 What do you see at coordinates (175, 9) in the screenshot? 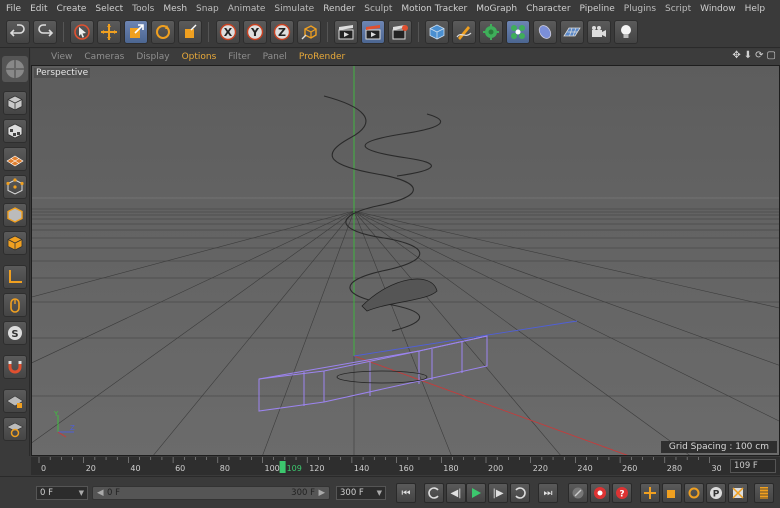
I see `menu-mesh: Mesh` at bounding box center [175, 9].